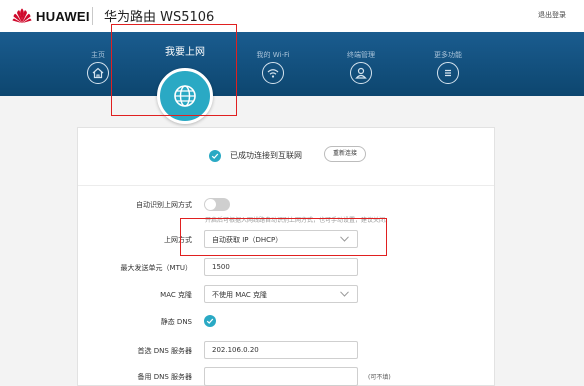 This screenshot has height=386, width=584. What do you see at coordinates (448, 55) in the screenshot?
I see `nav-more-label: 更多功能` at bounding box center [448, 55].